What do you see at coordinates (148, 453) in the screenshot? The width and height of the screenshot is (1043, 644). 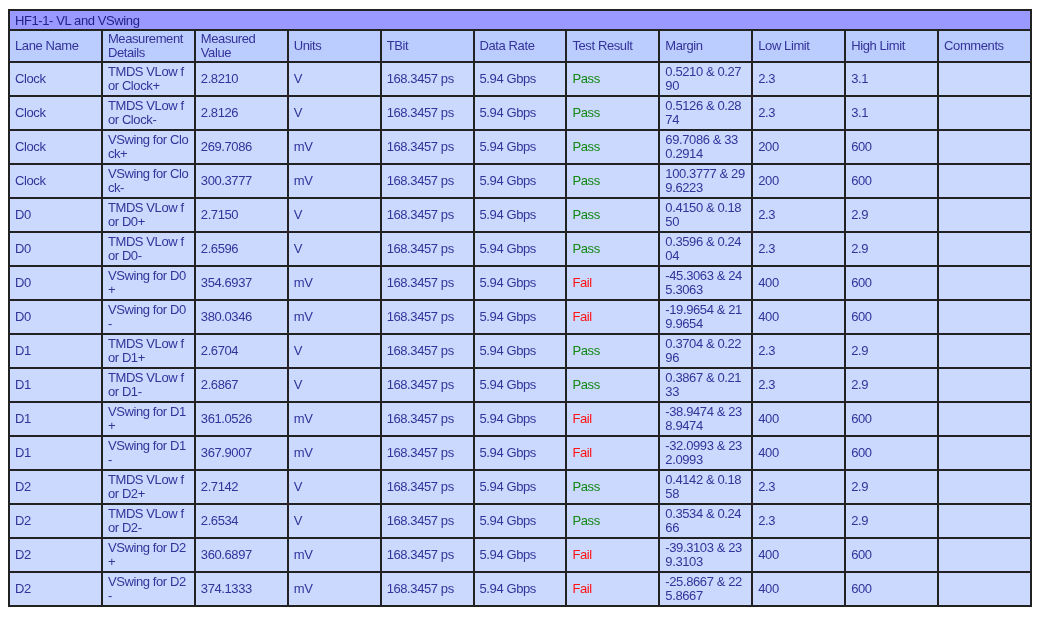 I see `table-cell: VSwing for D1-` at bounding box center [148, 453].